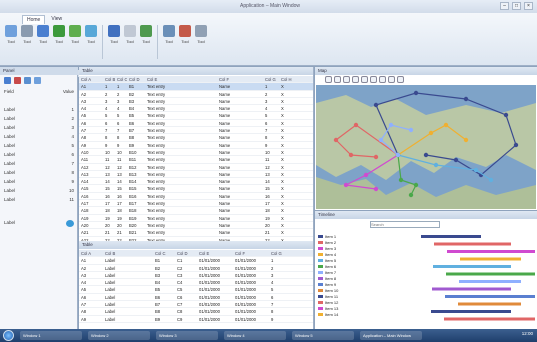 This screenshot has height=342, width=537. I want to click on table-row: A6 6 6 B6 Text entry Name 6 X, so click(196, 124).